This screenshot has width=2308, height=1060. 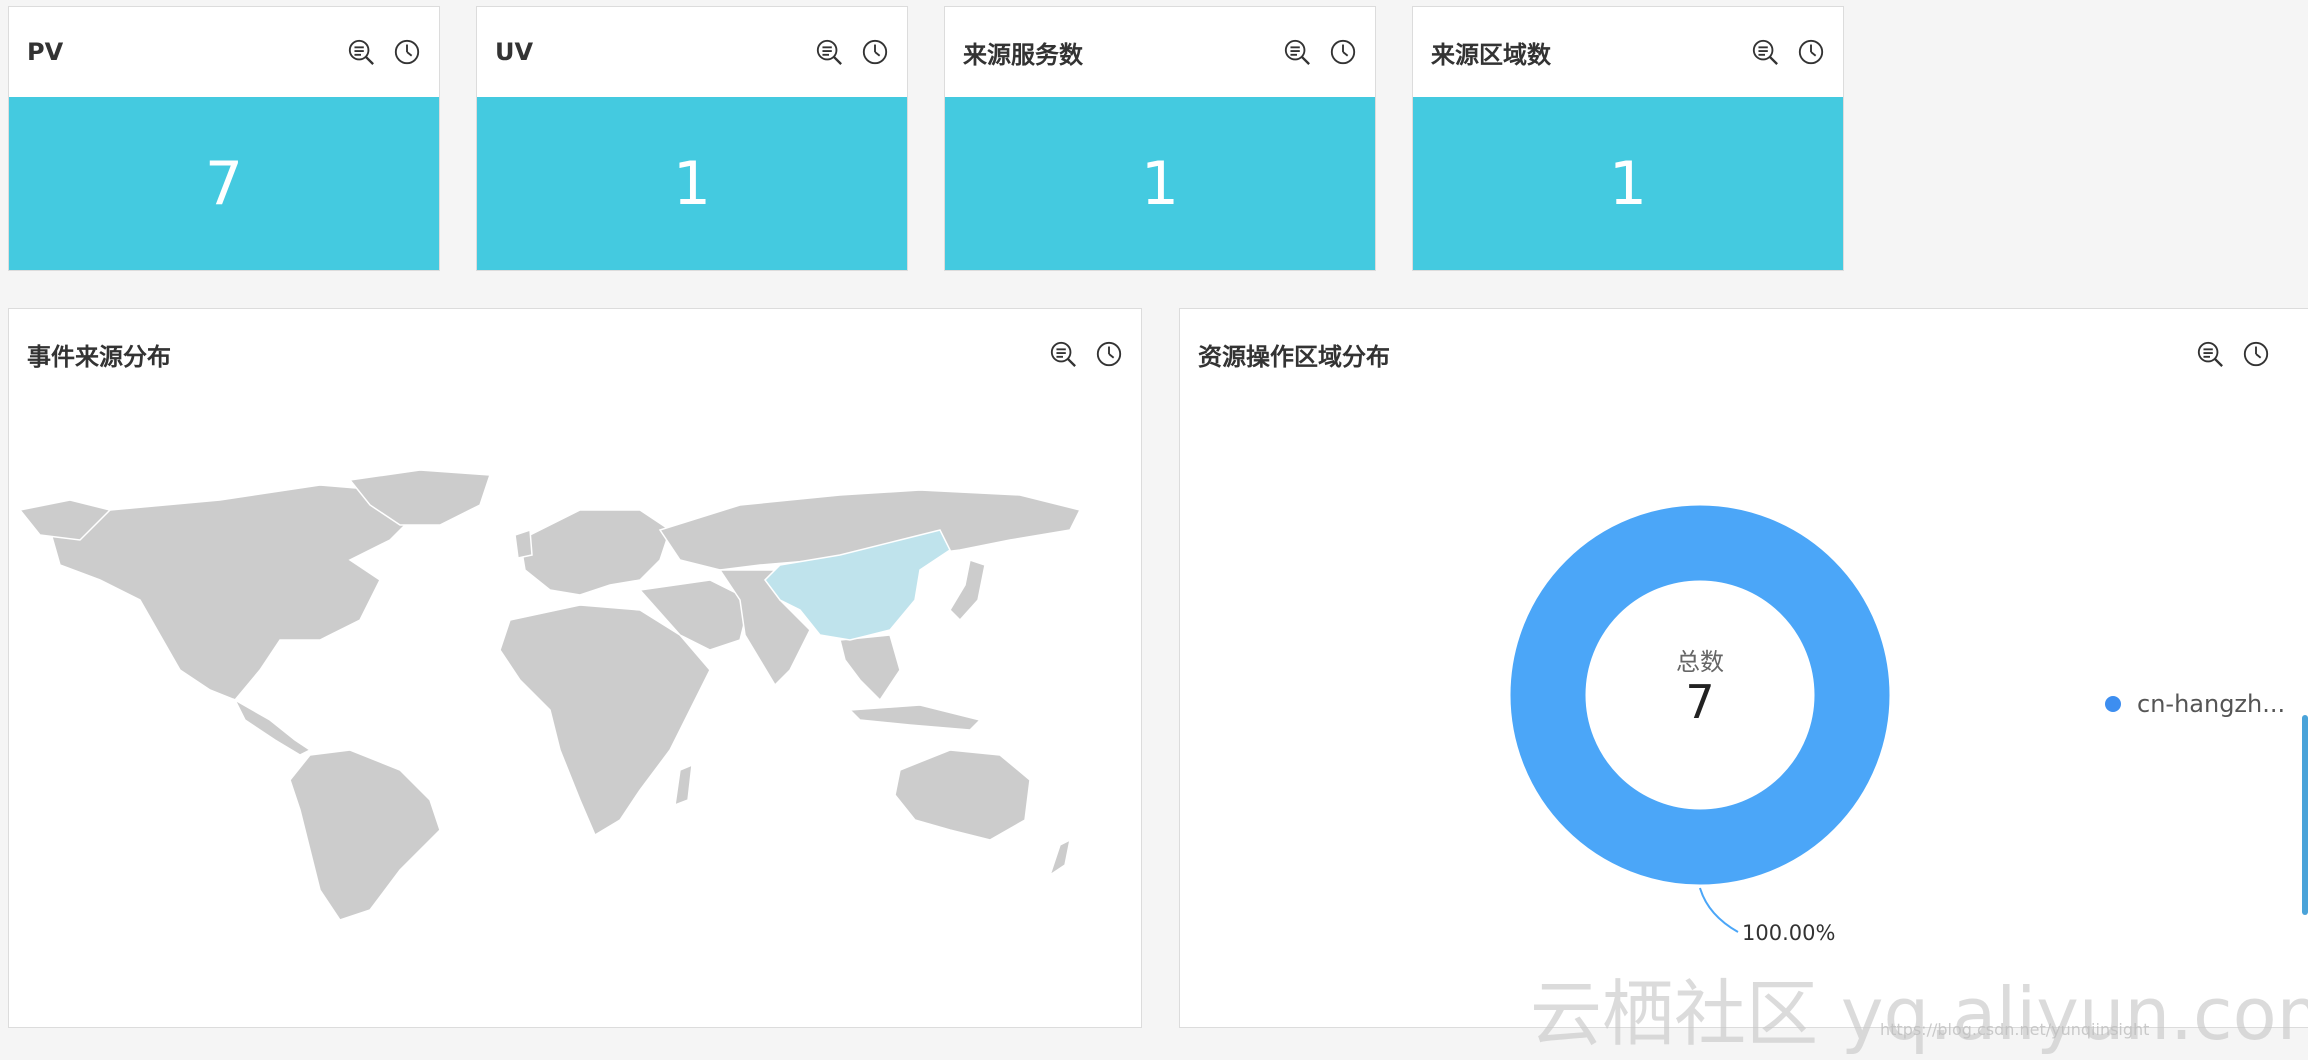 I want to click on card-title: 来源服务数, so click(x=1023, y=54).